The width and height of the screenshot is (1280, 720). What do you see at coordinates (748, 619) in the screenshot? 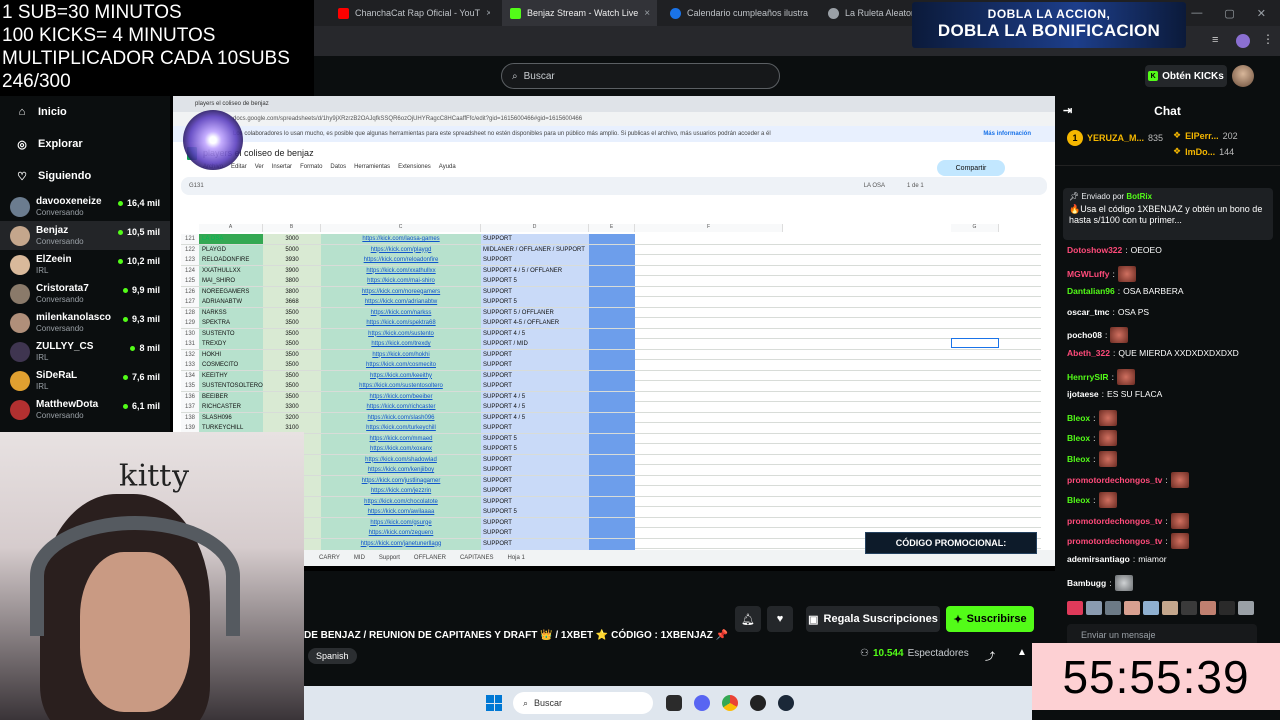
I see `bell-icon: 🔔︎` at bounding box center [748, 619].